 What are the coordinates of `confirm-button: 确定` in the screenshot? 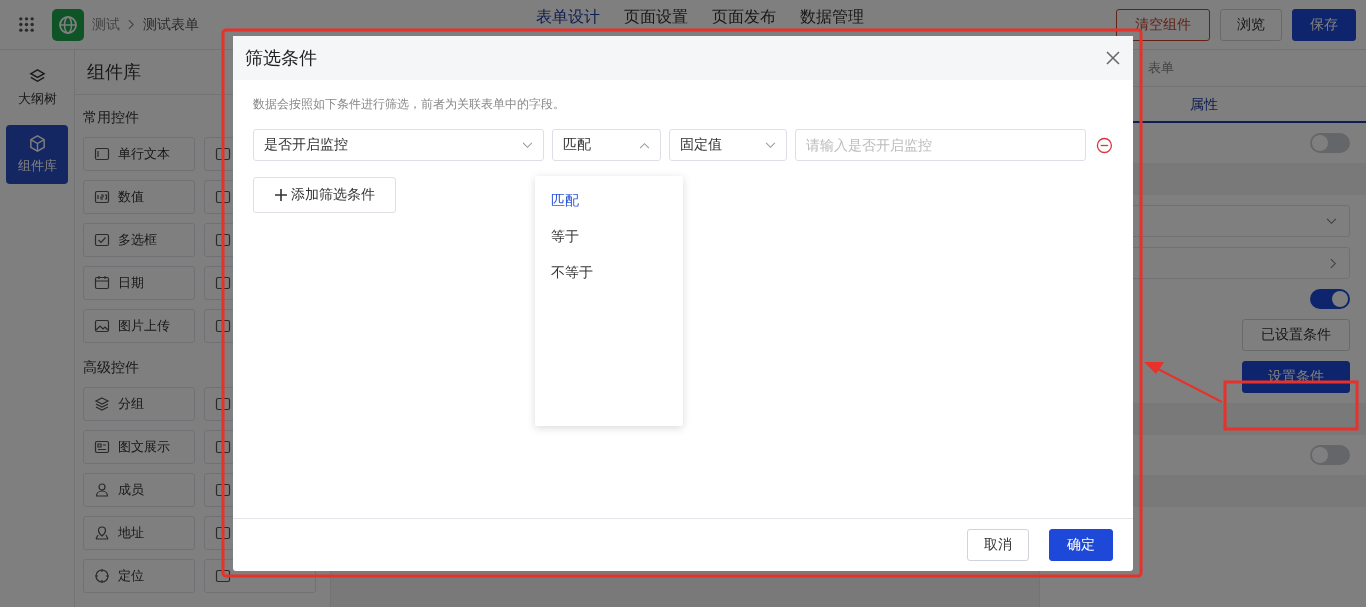 It's located at (1081, 545).